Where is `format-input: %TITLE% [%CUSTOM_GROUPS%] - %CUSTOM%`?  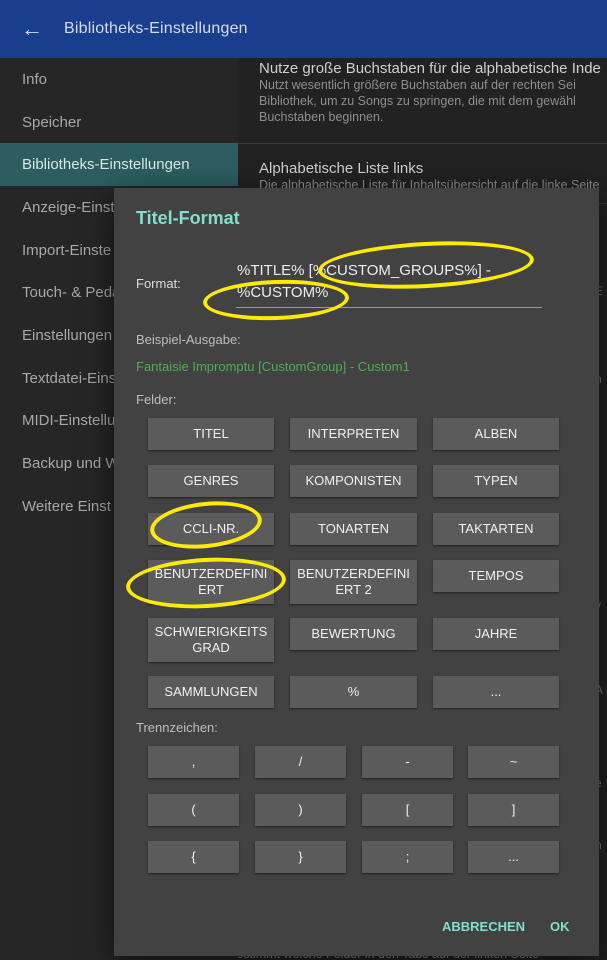 format-input: %TITLE% [%CUSTOM_GROUPS%] - %CUSTOM% is located at coordinates (389, 284).